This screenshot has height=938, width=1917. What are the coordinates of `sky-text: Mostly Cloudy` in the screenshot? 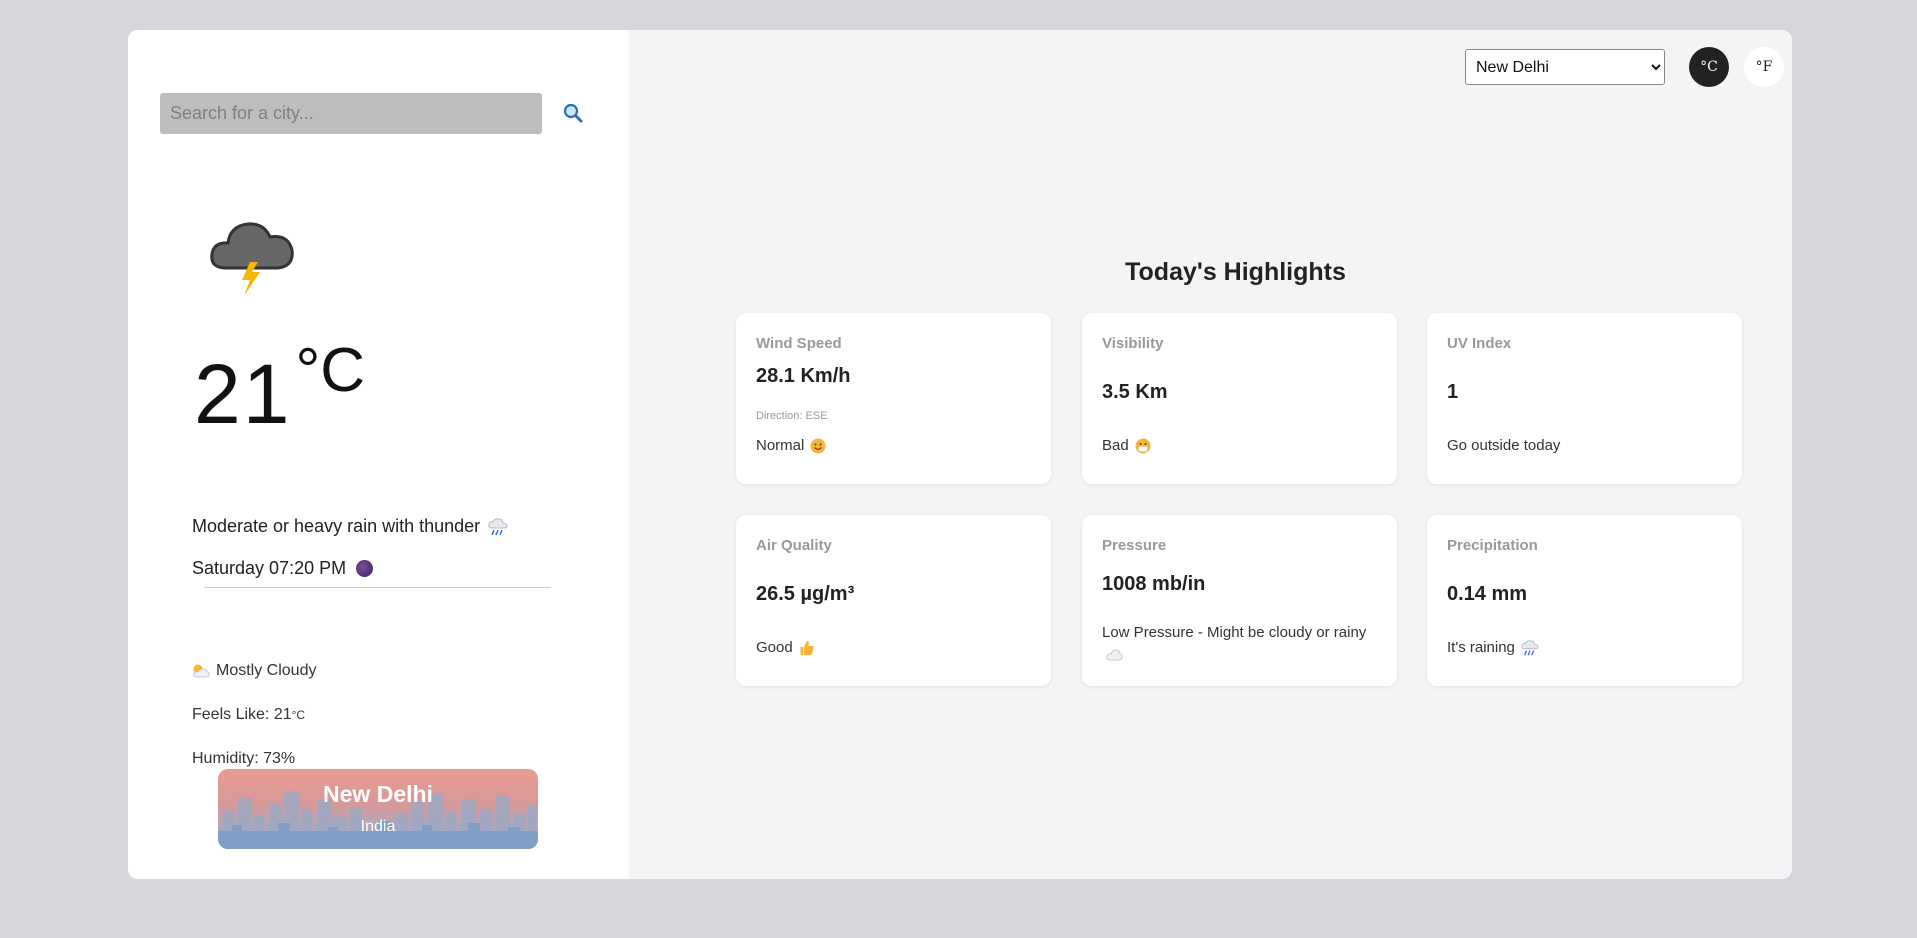 It's located at (266, 670).